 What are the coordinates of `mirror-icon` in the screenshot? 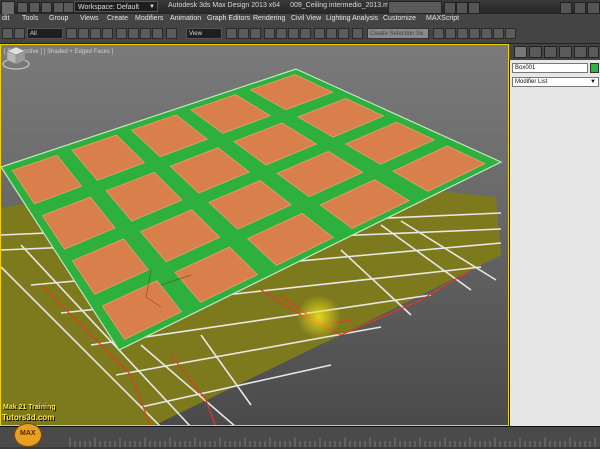 It's located at (331, 33).